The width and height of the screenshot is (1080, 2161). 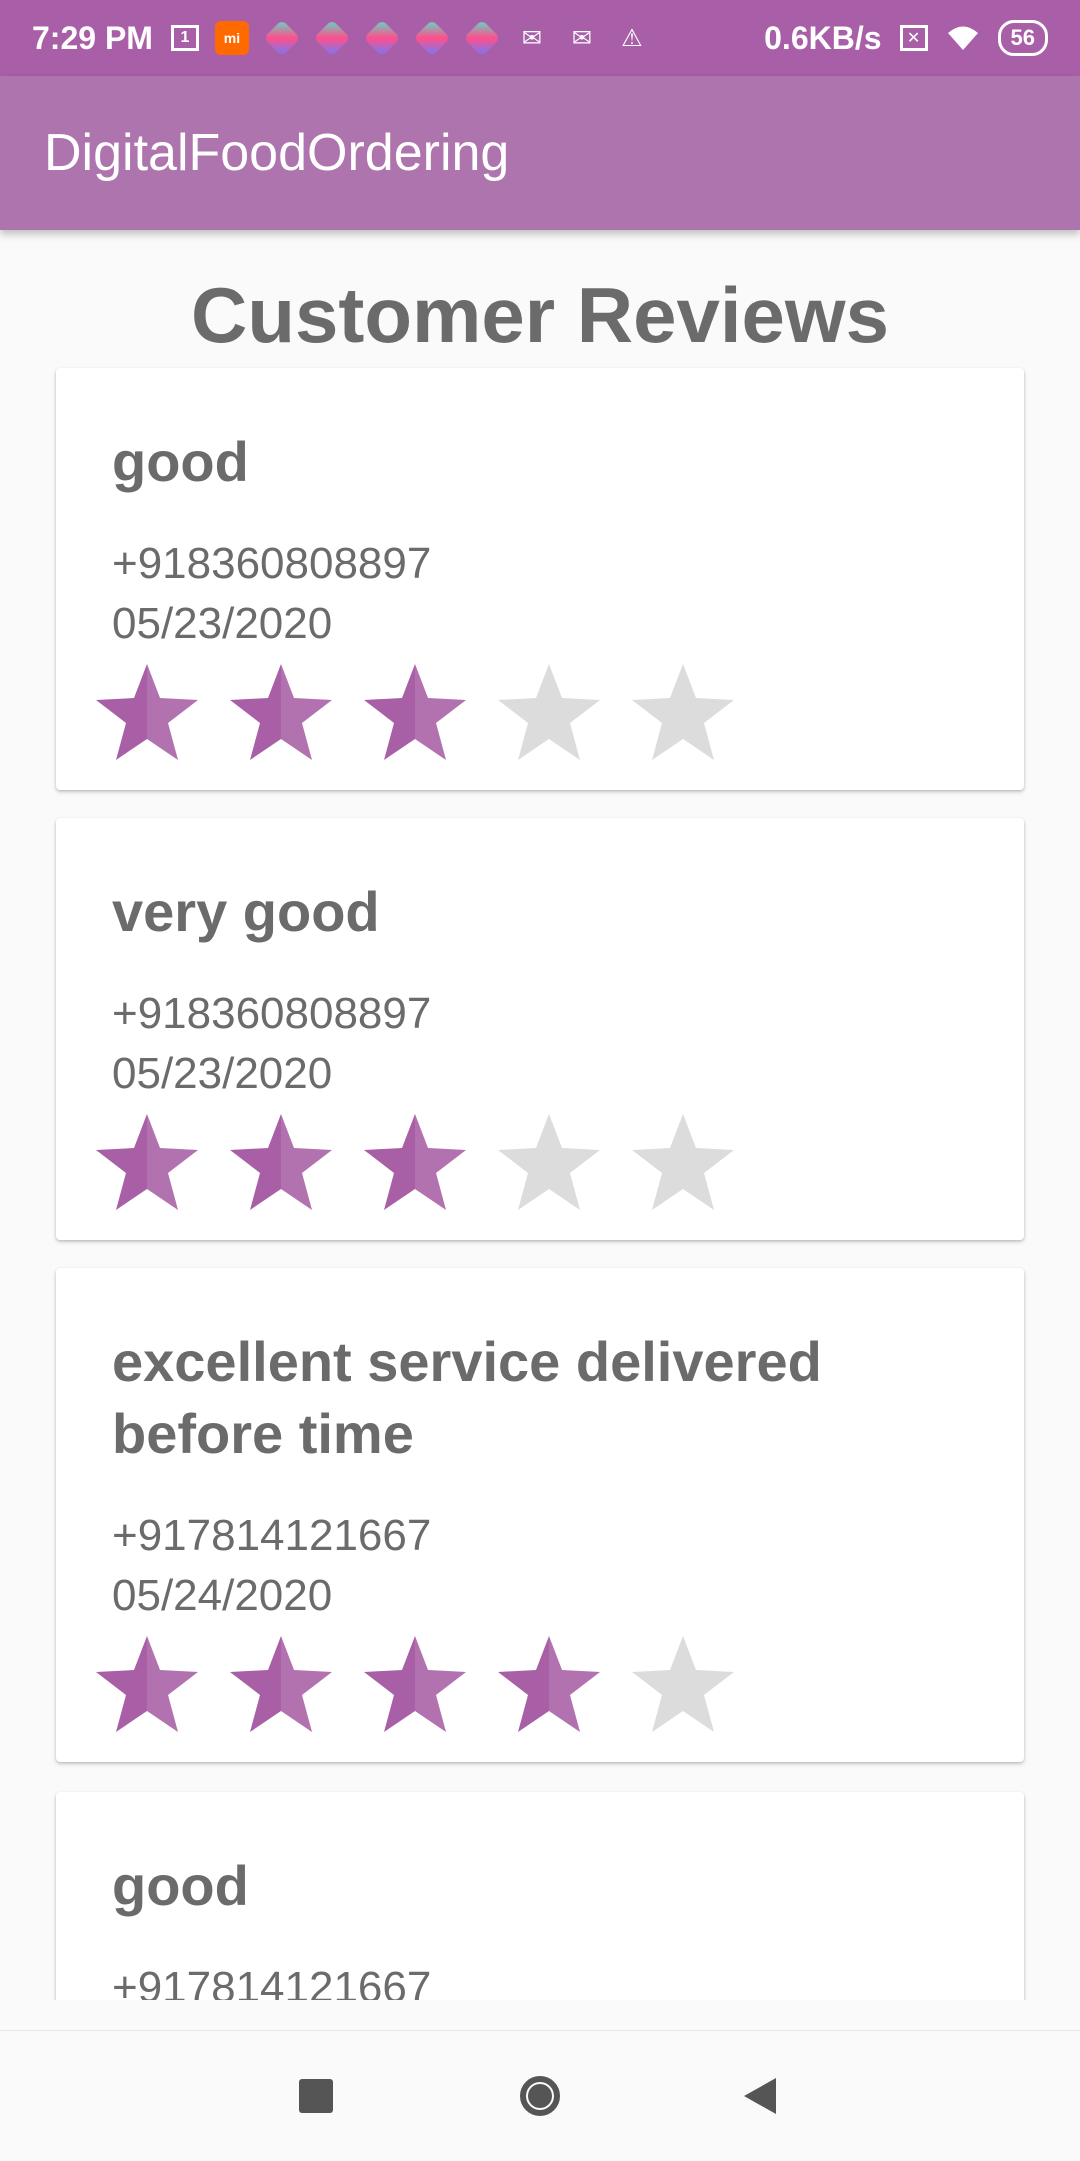 What do you see at coordinates (540, 153) in the screenshot?
I see `app-bar: DigitalFoodOrdering` at bounding box center [540, 153].